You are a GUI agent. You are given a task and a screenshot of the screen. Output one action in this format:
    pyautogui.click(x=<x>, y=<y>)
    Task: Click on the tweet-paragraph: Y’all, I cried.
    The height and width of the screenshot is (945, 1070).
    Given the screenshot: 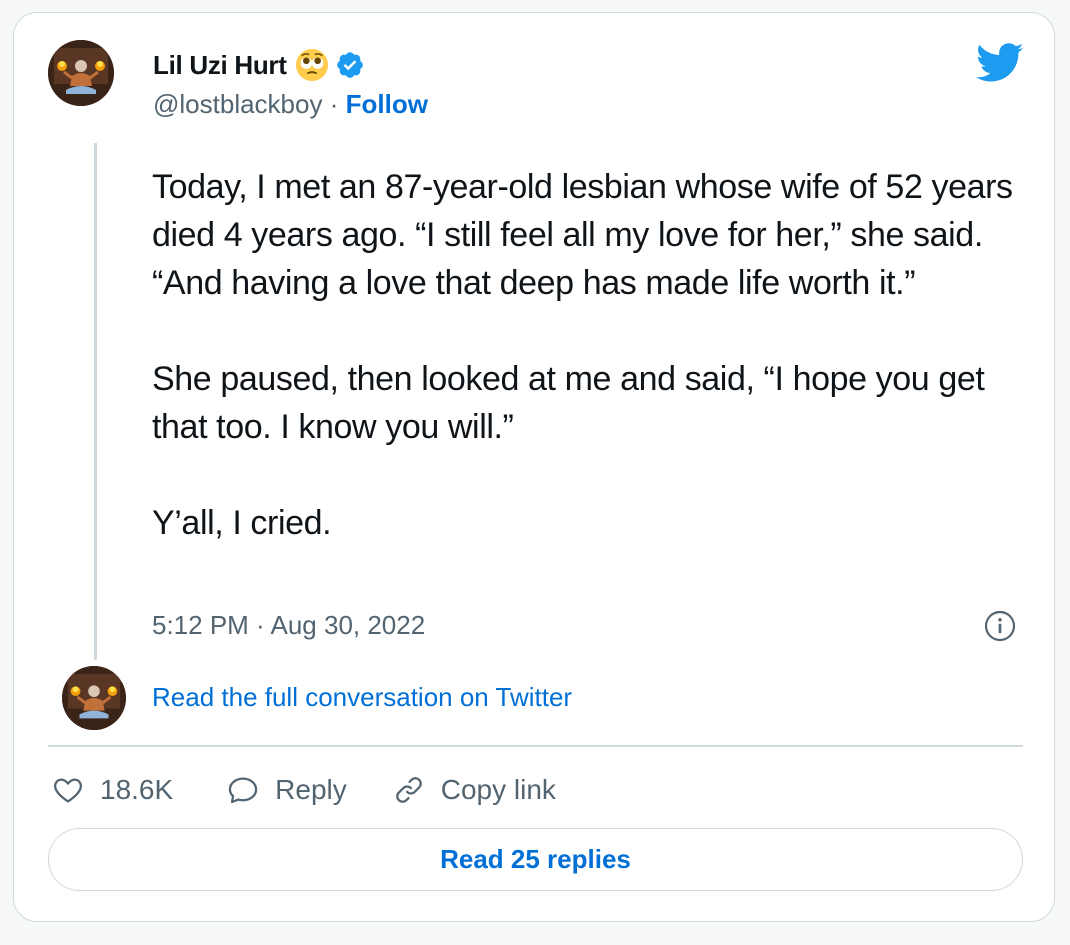 What is the action you would take?
    pyautogui.click(x=242, y=523)
    